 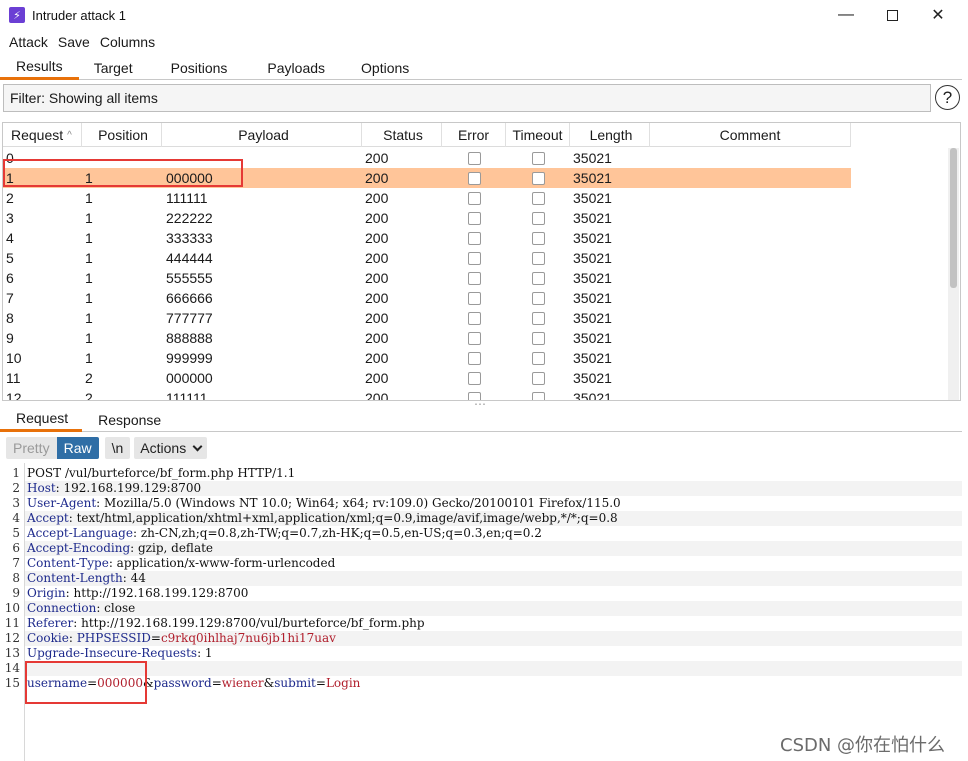 I want to click on code-line: 8 Content-Length: 44, so click(x=72, y=578).